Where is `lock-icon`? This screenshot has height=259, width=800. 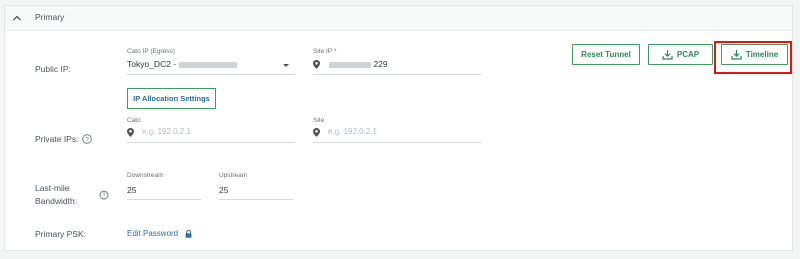 lock-icon is located at coordinates (188, 234).